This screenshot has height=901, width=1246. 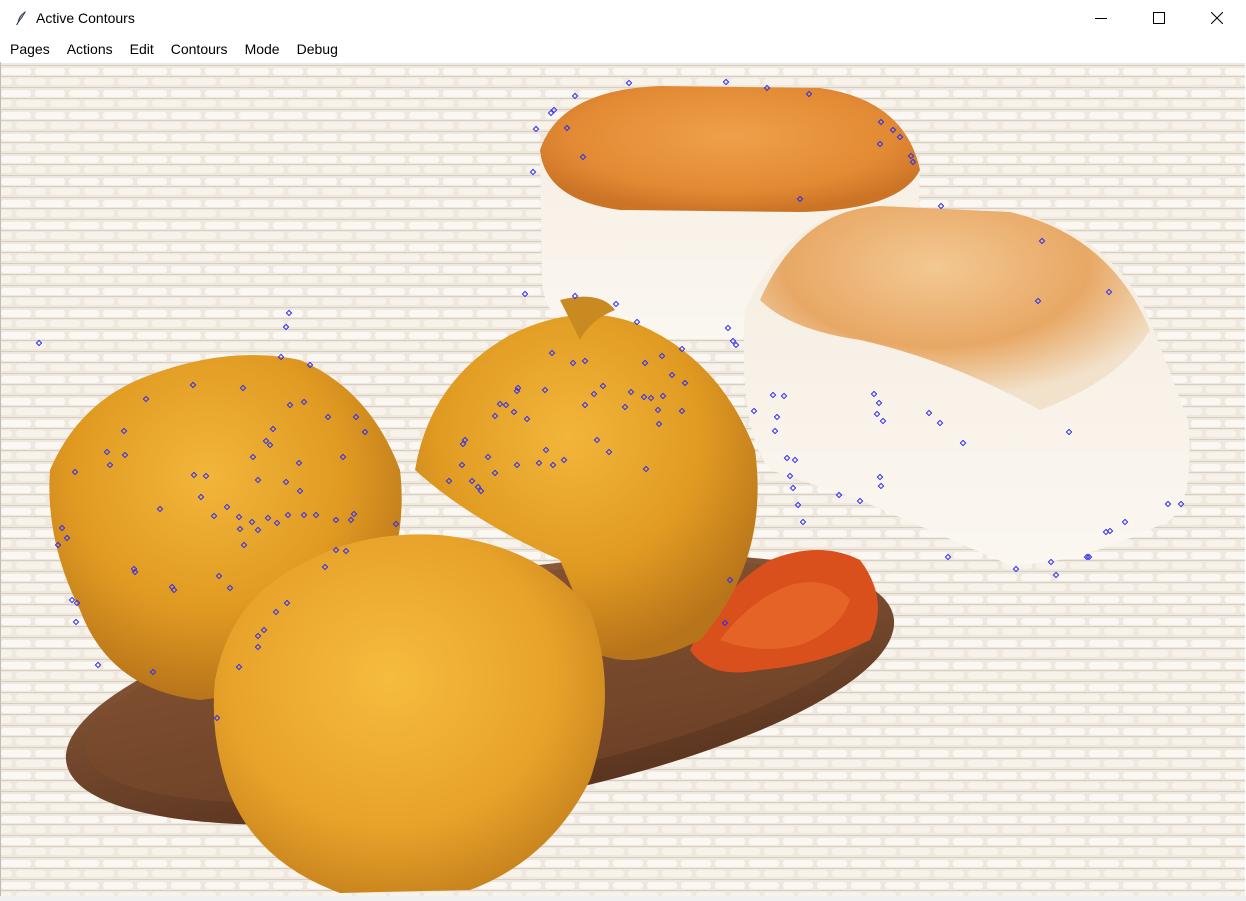 What do you see at coordinates (199, 49) in the screenshot?
I see `menu-contours: Contours` at bounding box center [199, 49].